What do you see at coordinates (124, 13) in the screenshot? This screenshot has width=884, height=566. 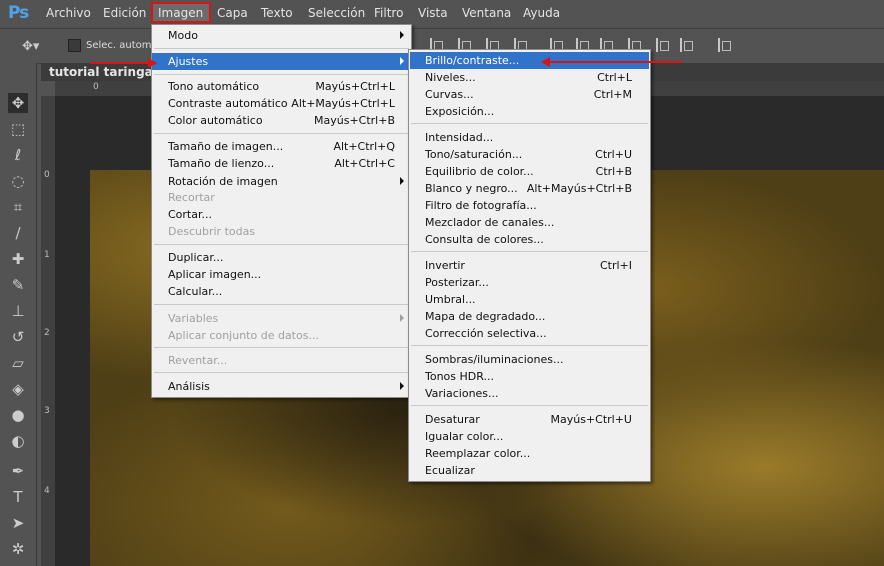 I see `menu-edicion: Edición` at bounding box center [124, 13].